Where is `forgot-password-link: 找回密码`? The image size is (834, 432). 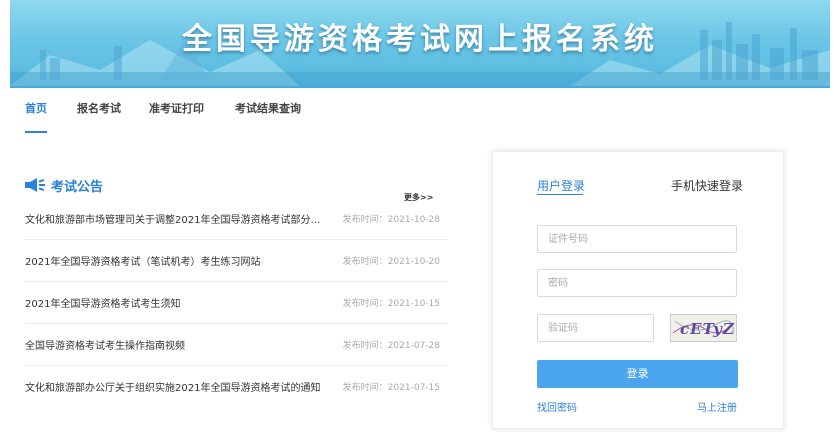 forgot-password-link: 找回密码 is located at coordinates (557, 406).